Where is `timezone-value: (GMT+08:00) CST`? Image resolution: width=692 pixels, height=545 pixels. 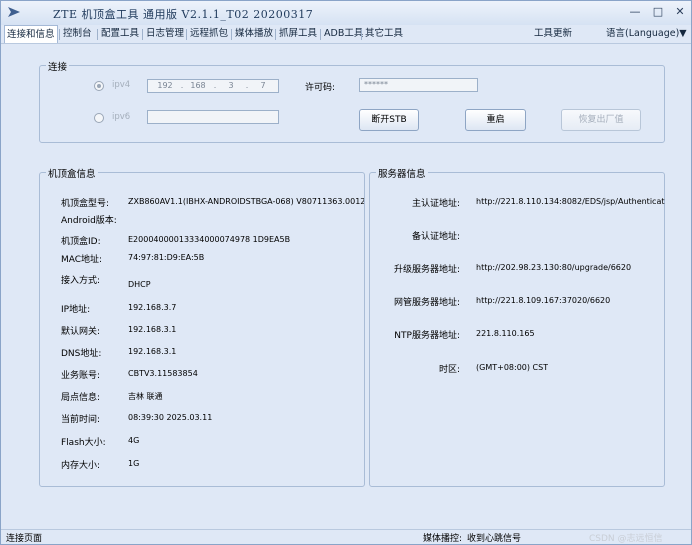 timezone-value: (GMT+08:00) CST is located at coordinates (512, 367).